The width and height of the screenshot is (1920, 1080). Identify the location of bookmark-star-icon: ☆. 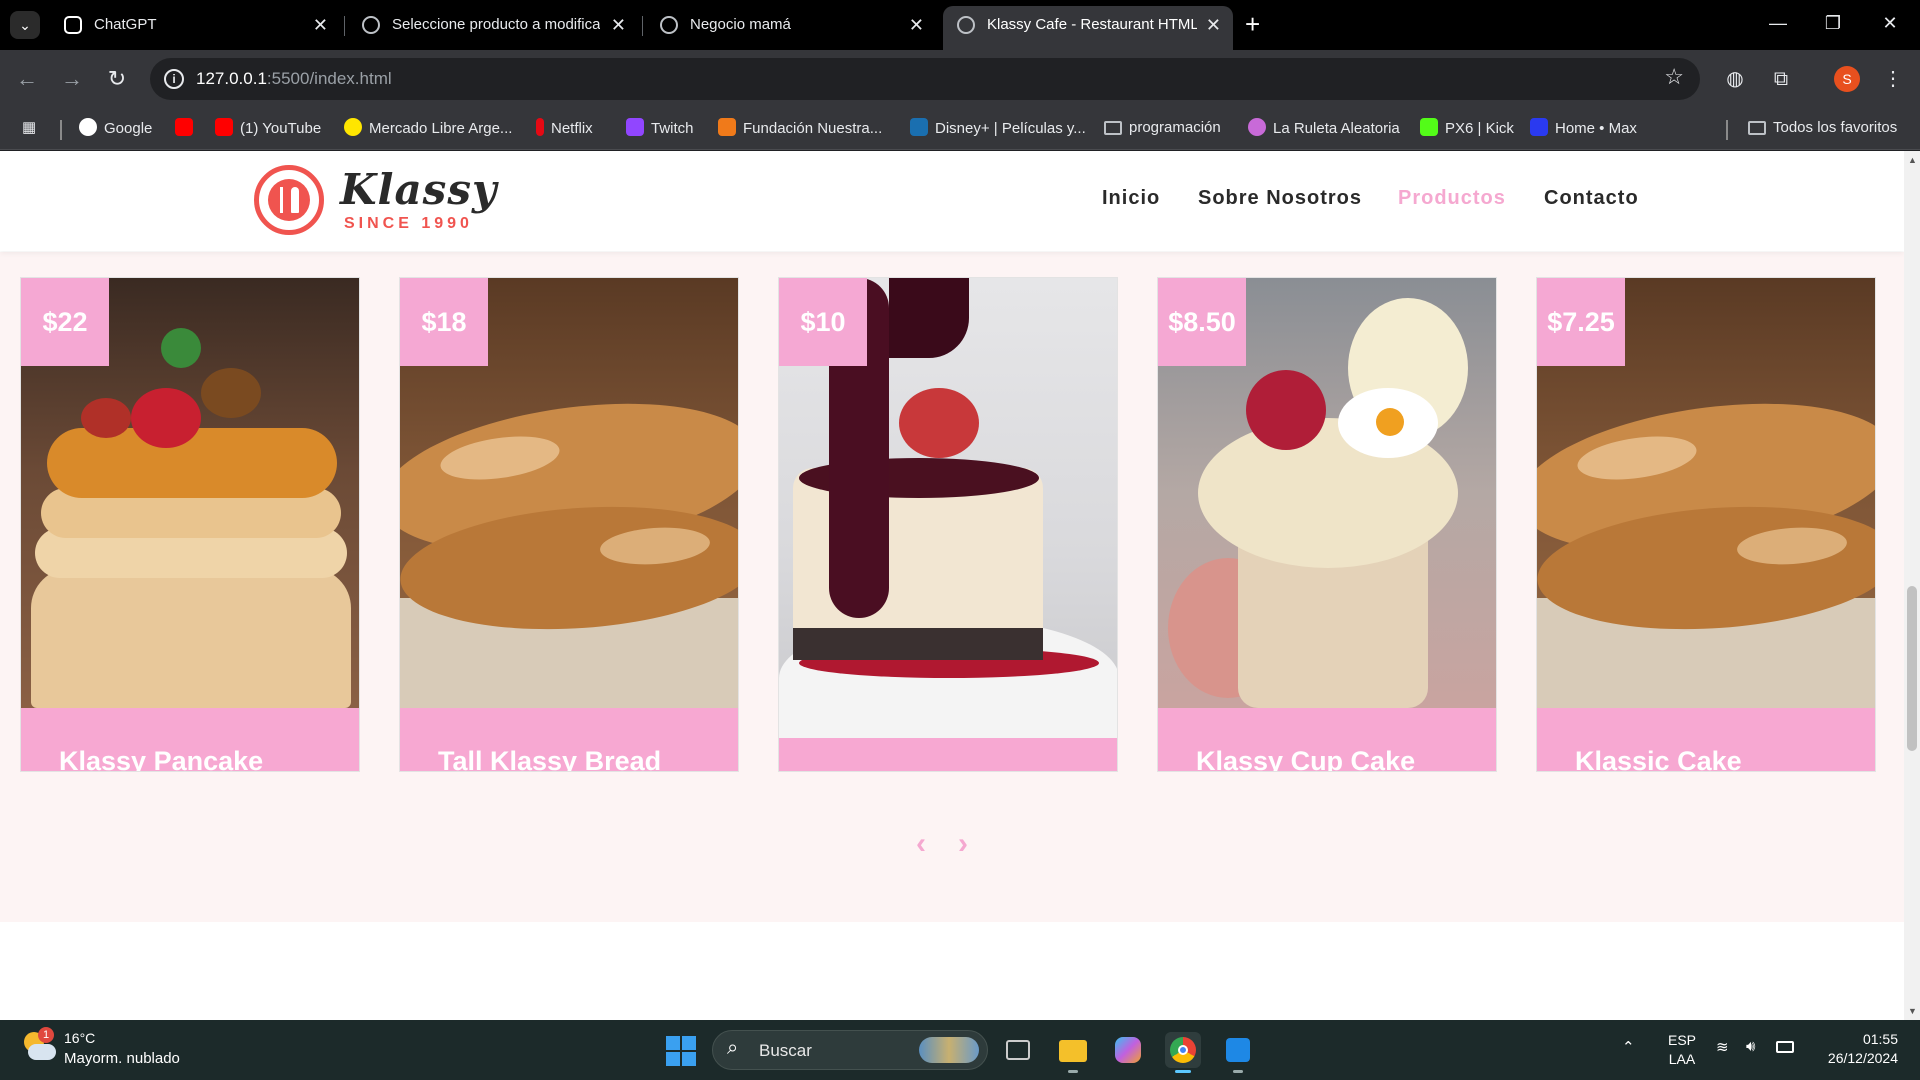
(1674, 77).